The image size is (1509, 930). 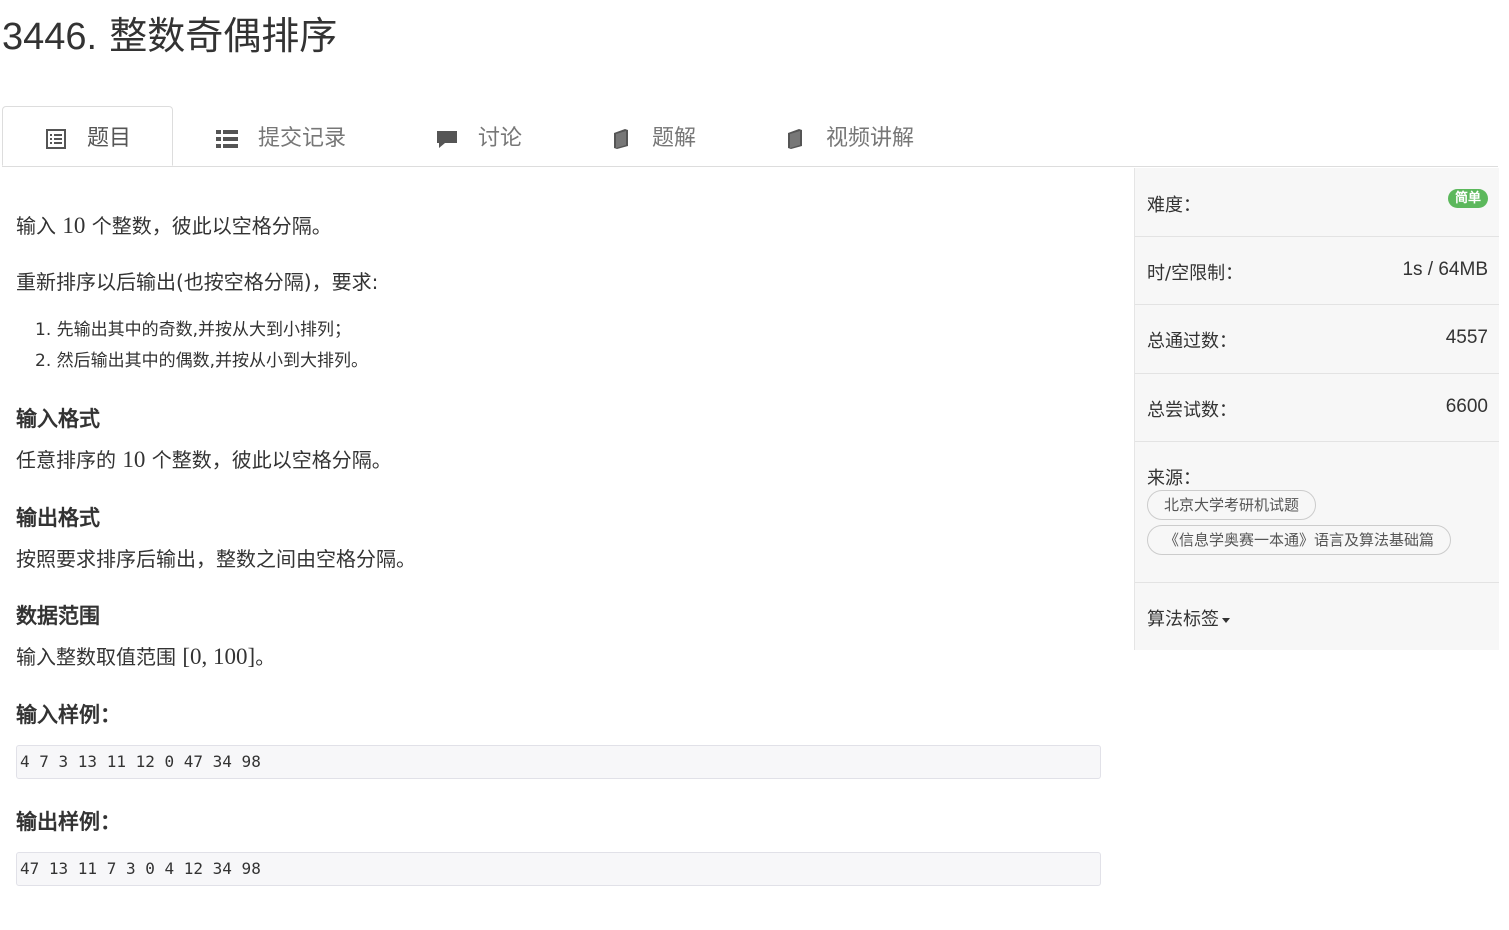 I want to click on range-heading: 数据范围, so click(x=58, y=616).